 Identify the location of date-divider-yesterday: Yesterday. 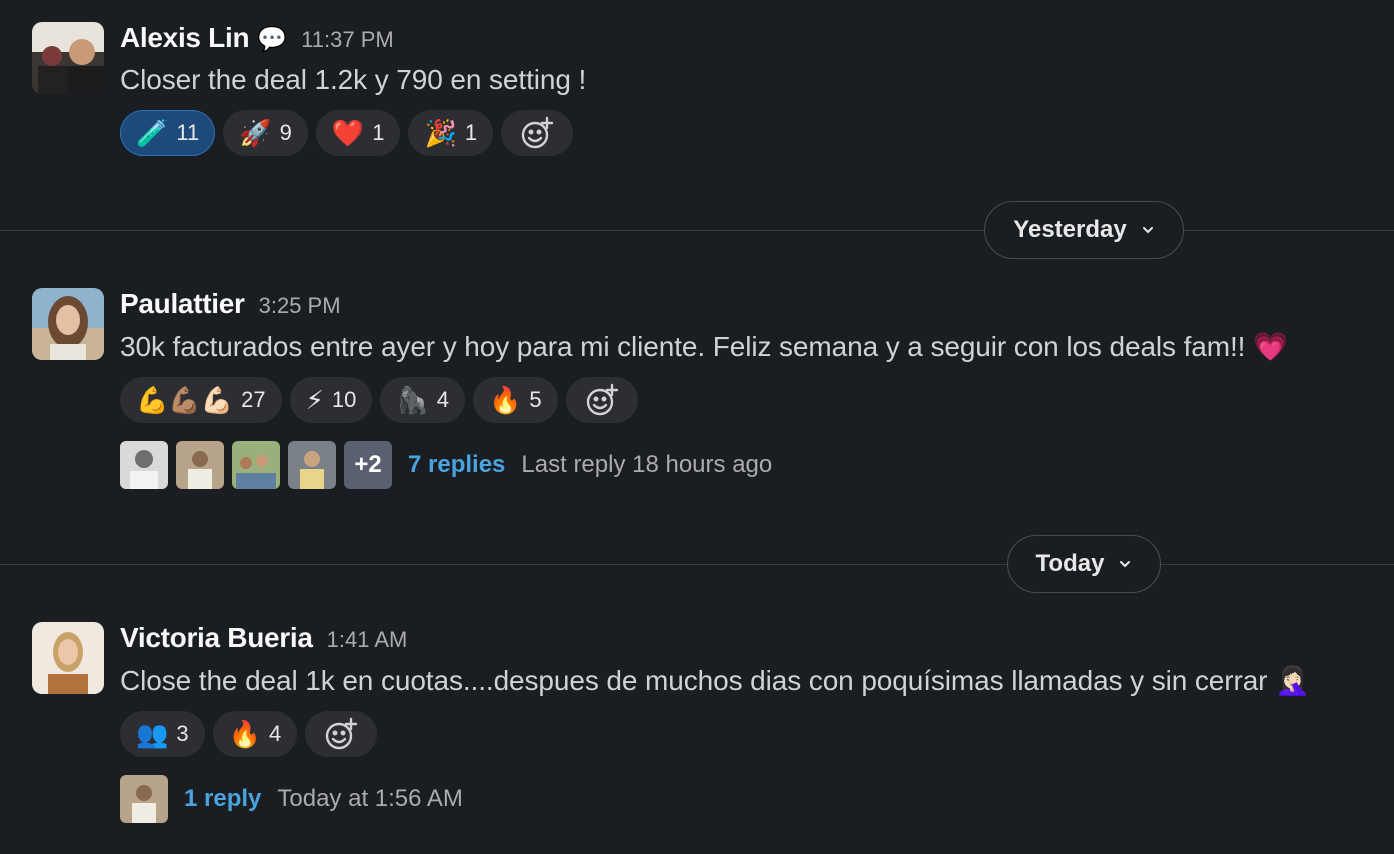
(1084, 230).